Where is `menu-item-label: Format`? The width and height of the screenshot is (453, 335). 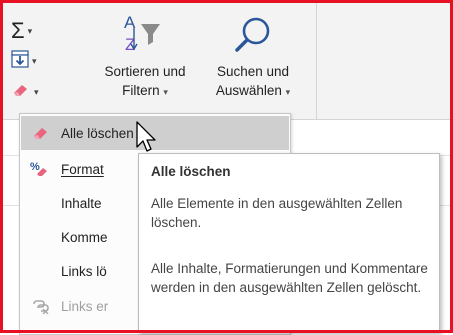 menu-item-label: Format is located at coordinates (82, 169).